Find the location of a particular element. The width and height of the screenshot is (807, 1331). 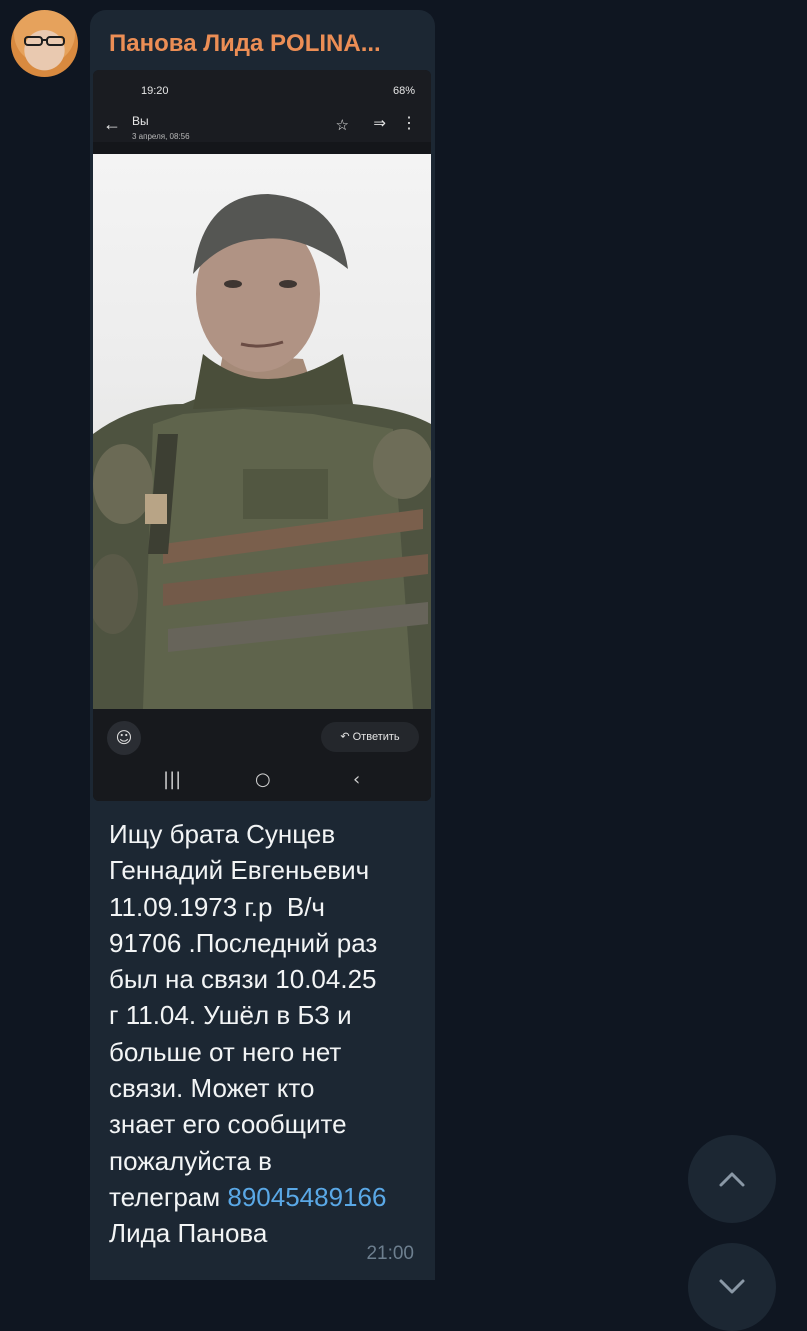

sender-avatar is located at coordinates (44, 43).